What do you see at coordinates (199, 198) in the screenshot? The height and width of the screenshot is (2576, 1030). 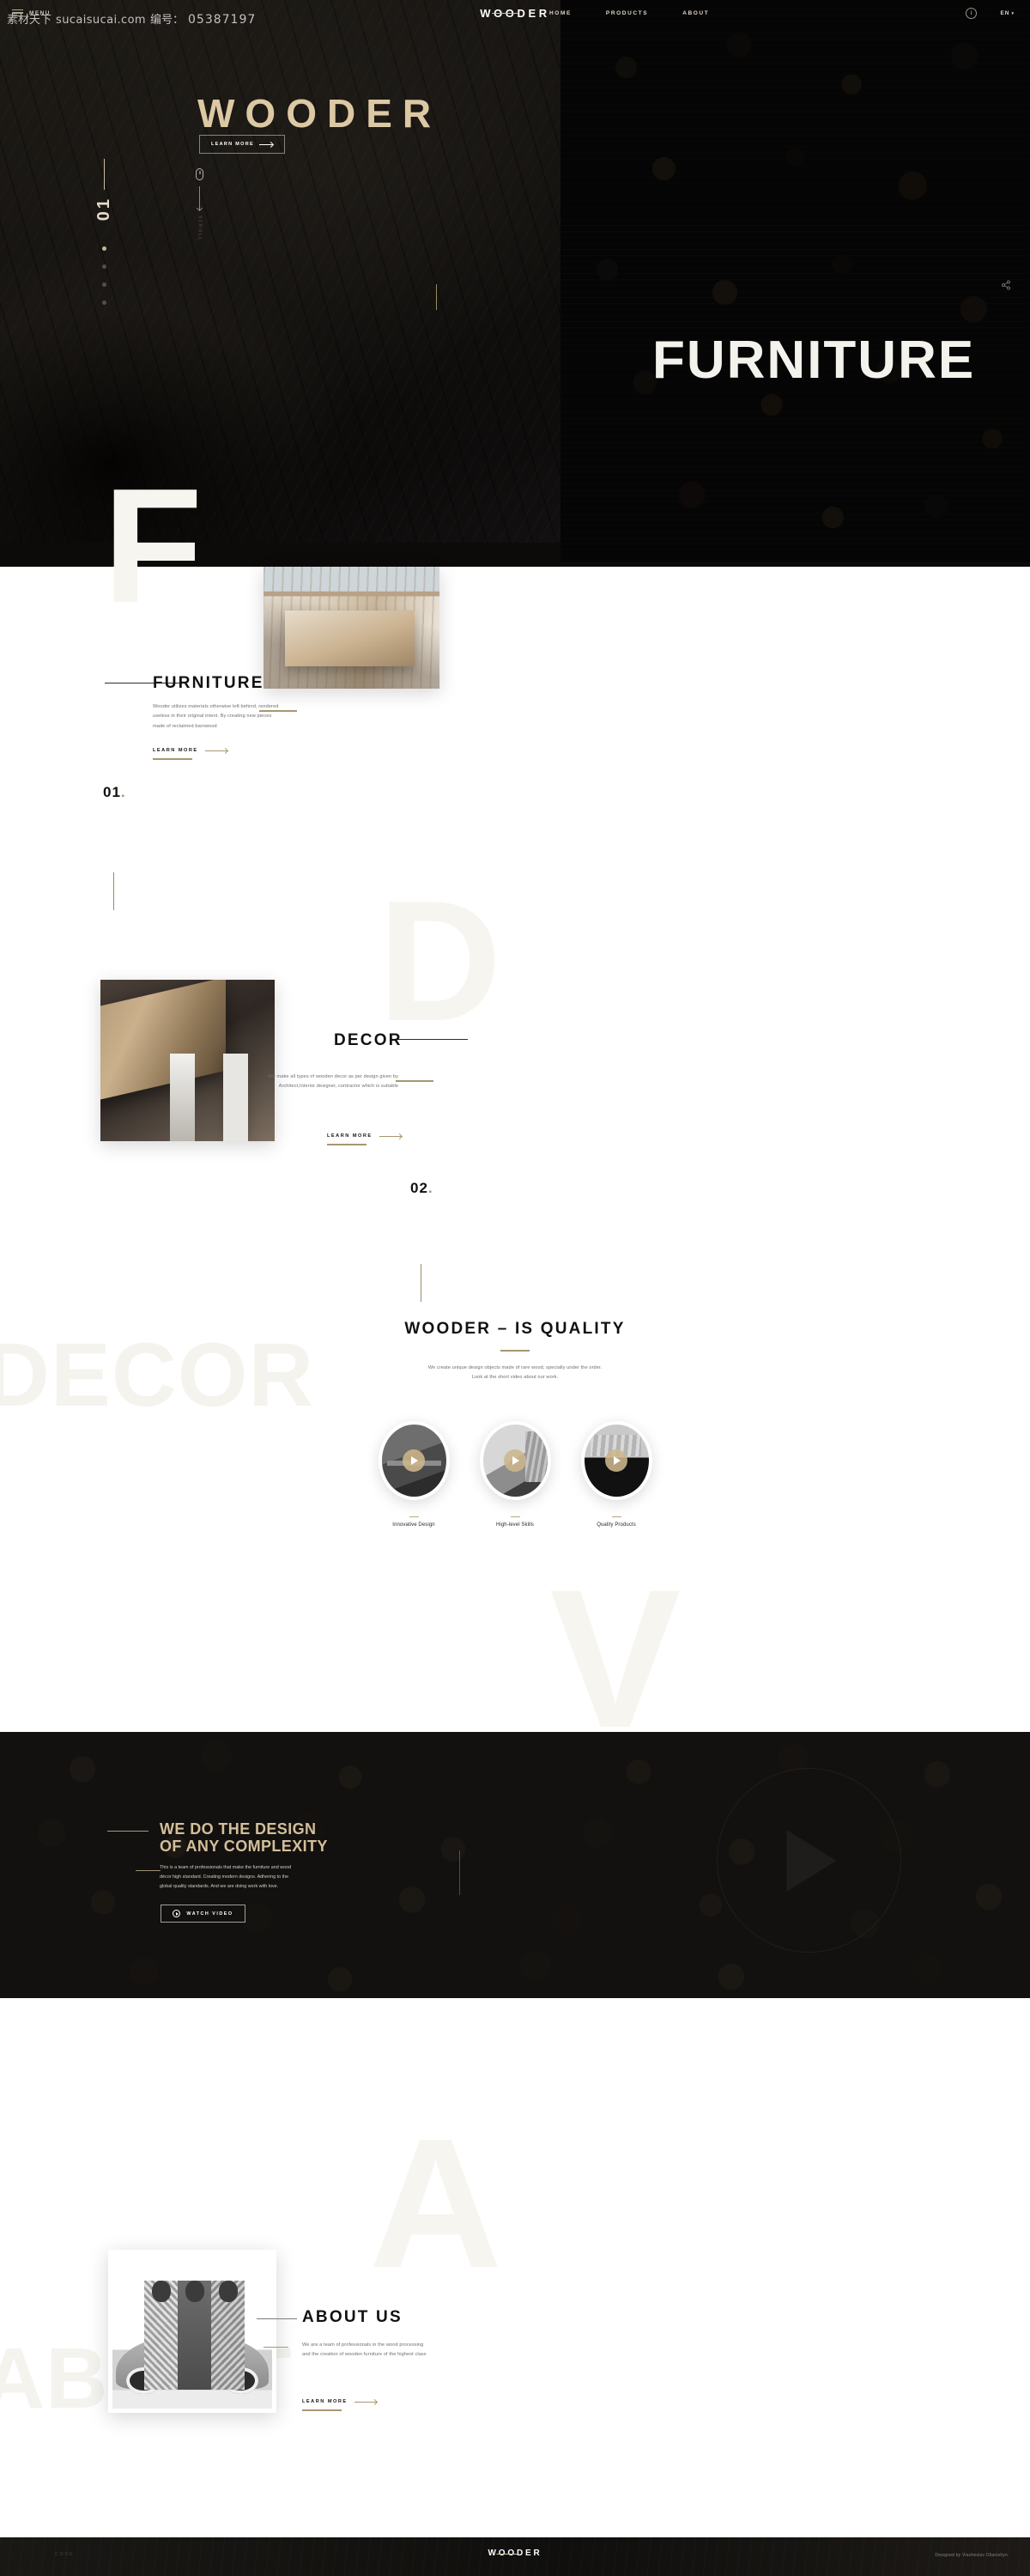 I see `arrow-down-icon` at bounding box center [199, 198].